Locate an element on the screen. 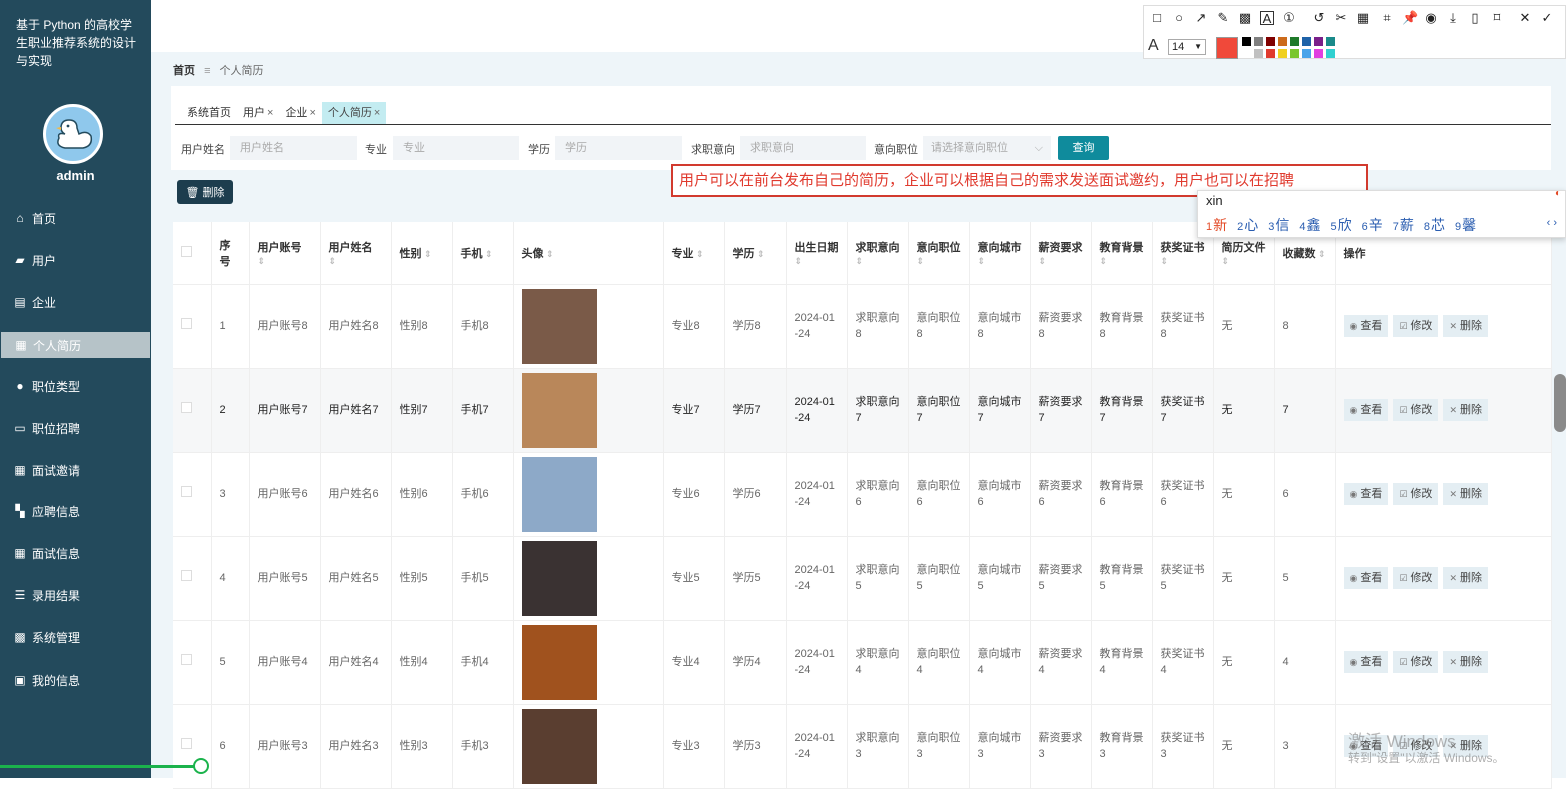  ime-candidate: 5欣 is located at coordinates (1341, 225).